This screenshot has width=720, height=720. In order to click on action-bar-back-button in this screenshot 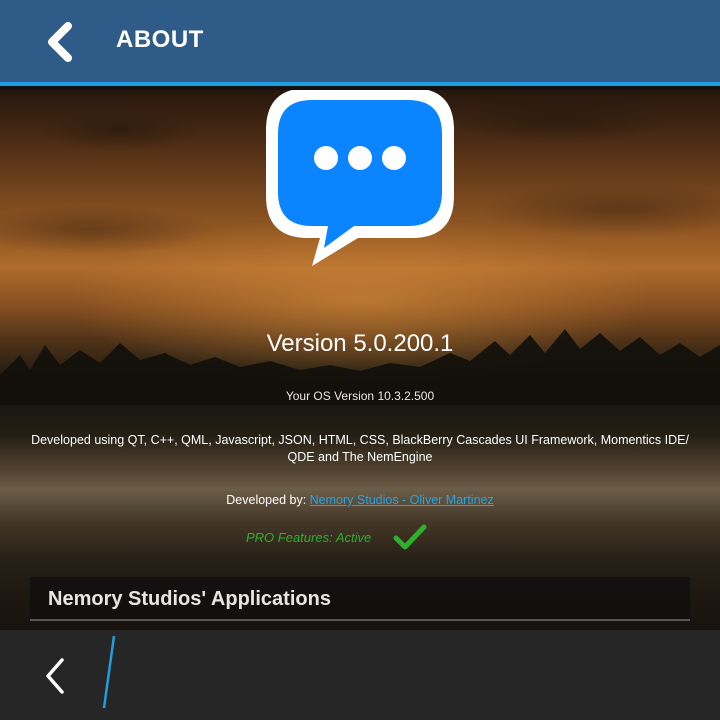, I will do `click(55, 676)`.